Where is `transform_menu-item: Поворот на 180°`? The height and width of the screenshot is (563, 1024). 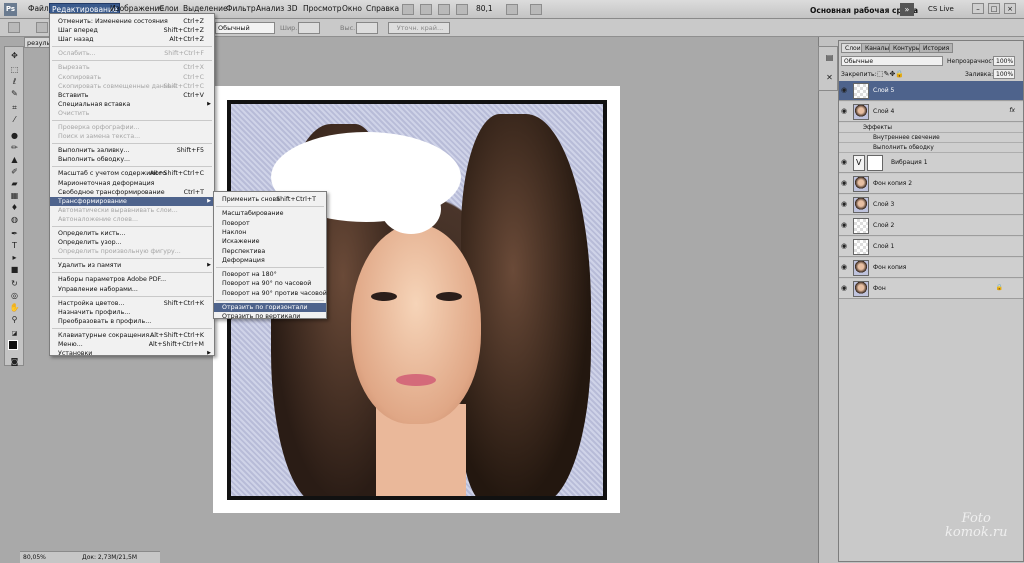
transform_menu-item: Поворот на 180° is located at coordinates (270, 274).